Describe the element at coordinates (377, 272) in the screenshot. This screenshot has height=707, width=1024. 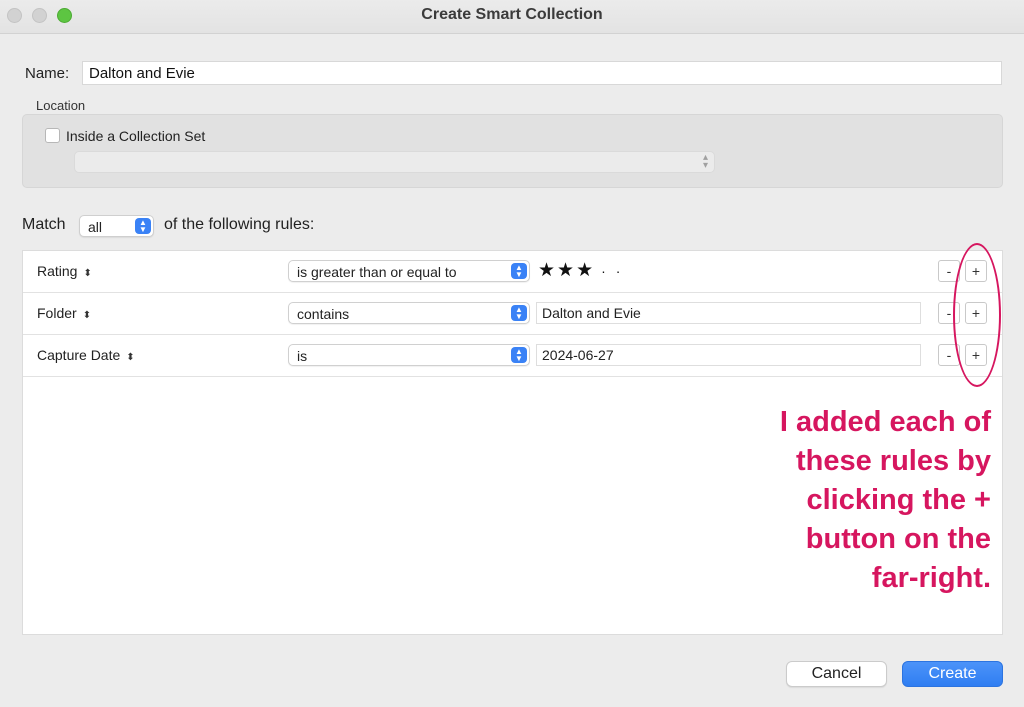
I see `rule-operator-value: is greater than or equal to` at that location.